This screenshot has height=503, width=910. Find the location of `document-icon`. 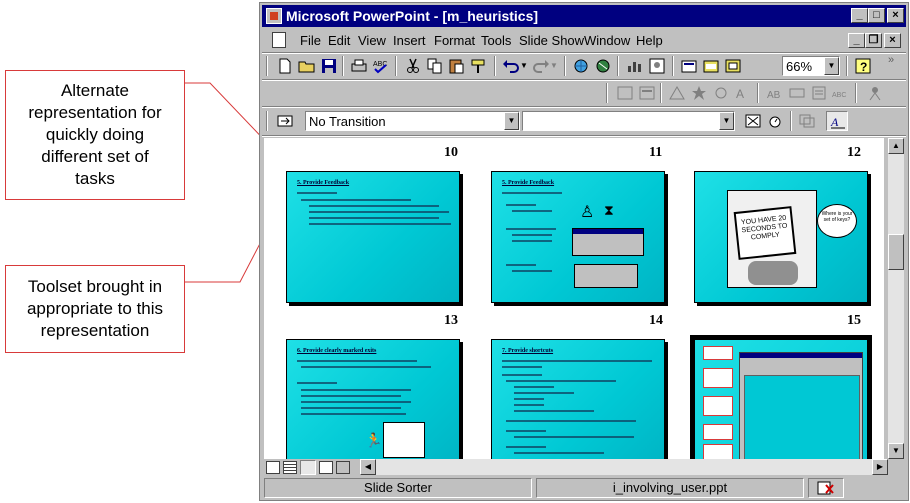

document-icon is located at coordinates (279, 40).